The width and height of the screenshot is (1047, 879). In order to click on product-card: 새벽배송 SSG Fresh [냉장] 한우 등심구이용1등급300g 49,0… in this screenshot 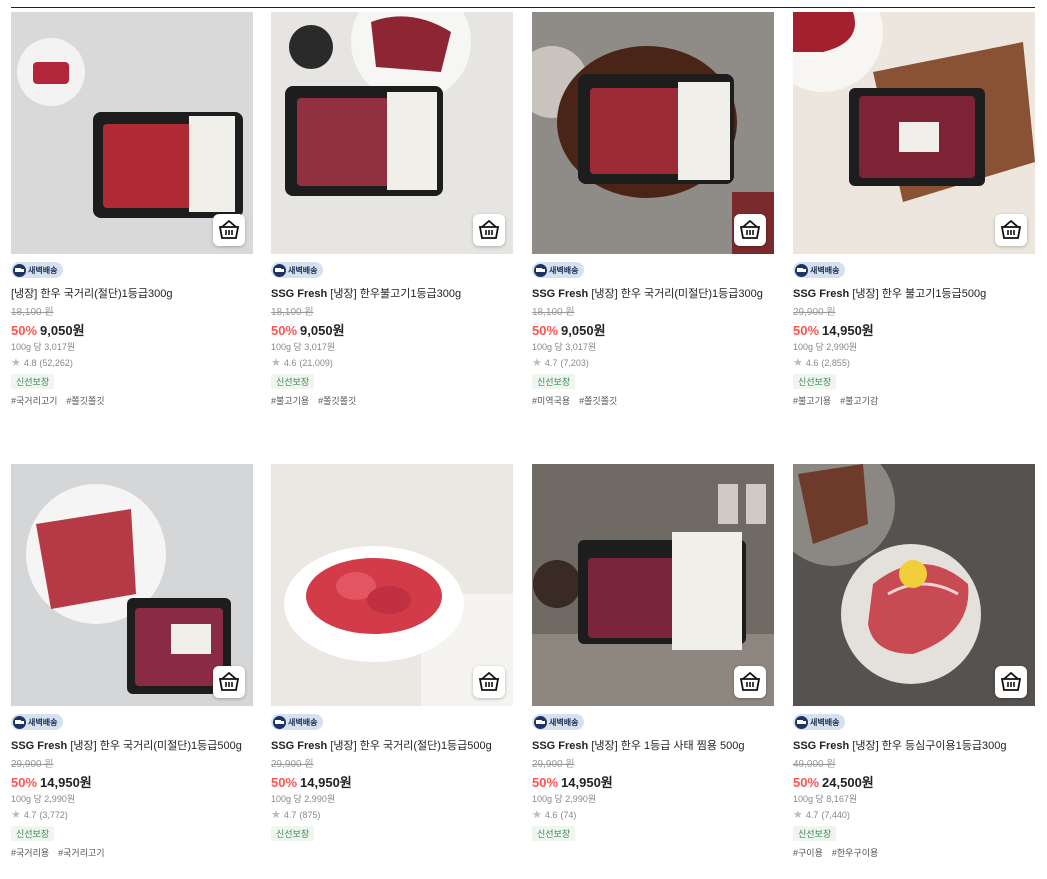, I will do `click(914, 661)`.